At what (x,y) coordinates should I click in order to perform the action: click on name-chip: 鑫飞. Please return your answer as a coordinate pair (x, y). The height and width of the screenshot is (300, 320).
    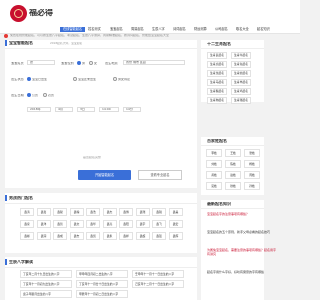
    Looking at the image, I should click on (159, 224).